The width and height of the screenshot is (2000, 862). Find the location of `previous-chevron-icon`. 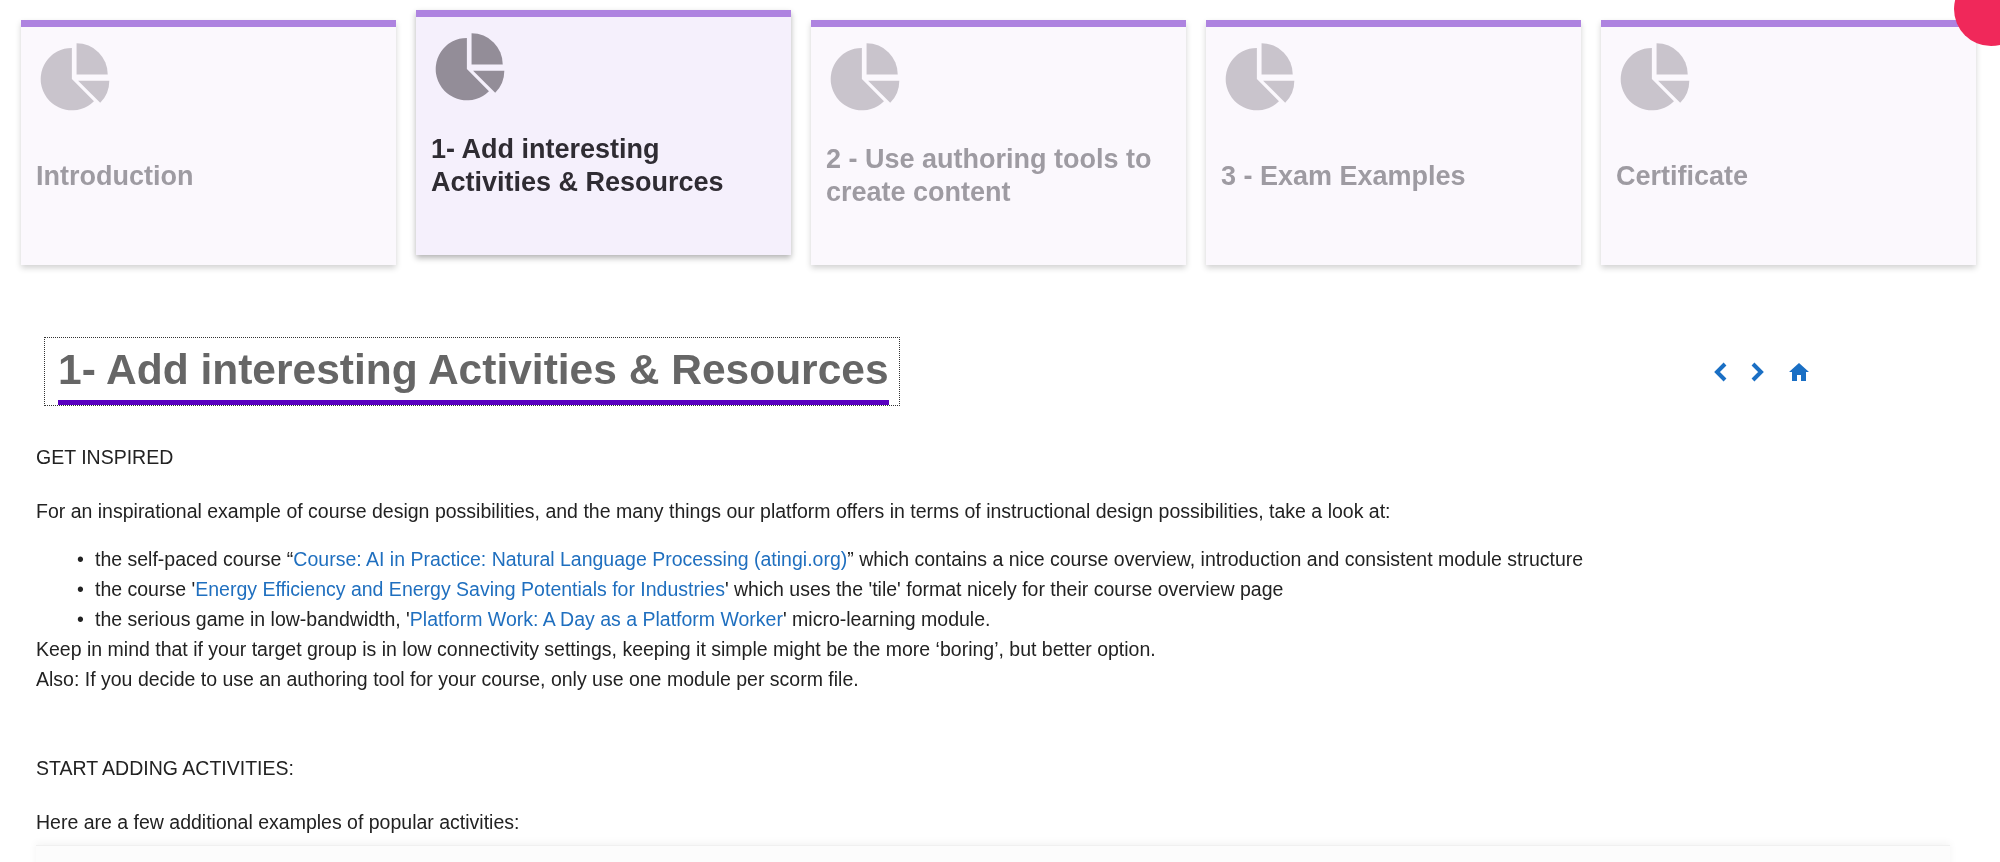

previous-chevron-icon is located at coordinates (1721, 371).